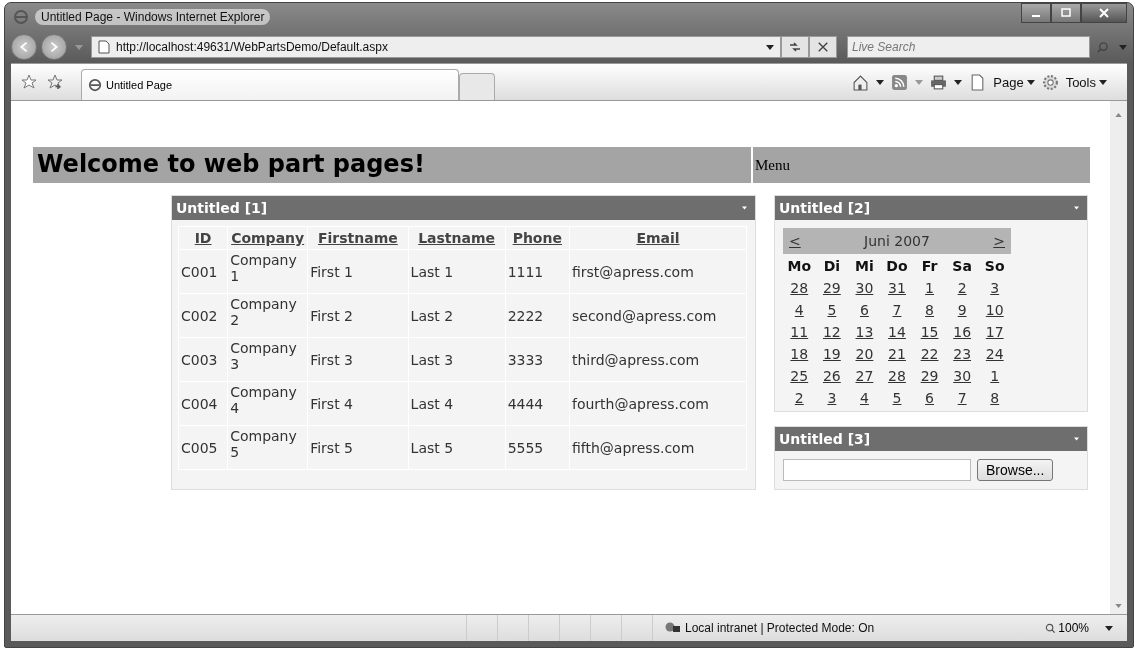 Image resolution: width=1137 pixels, height=650 pixels. What do you see at coordinates (203, 447) in the screenshot?
I see `table-cell: C005` at bounding box center [203, 447].